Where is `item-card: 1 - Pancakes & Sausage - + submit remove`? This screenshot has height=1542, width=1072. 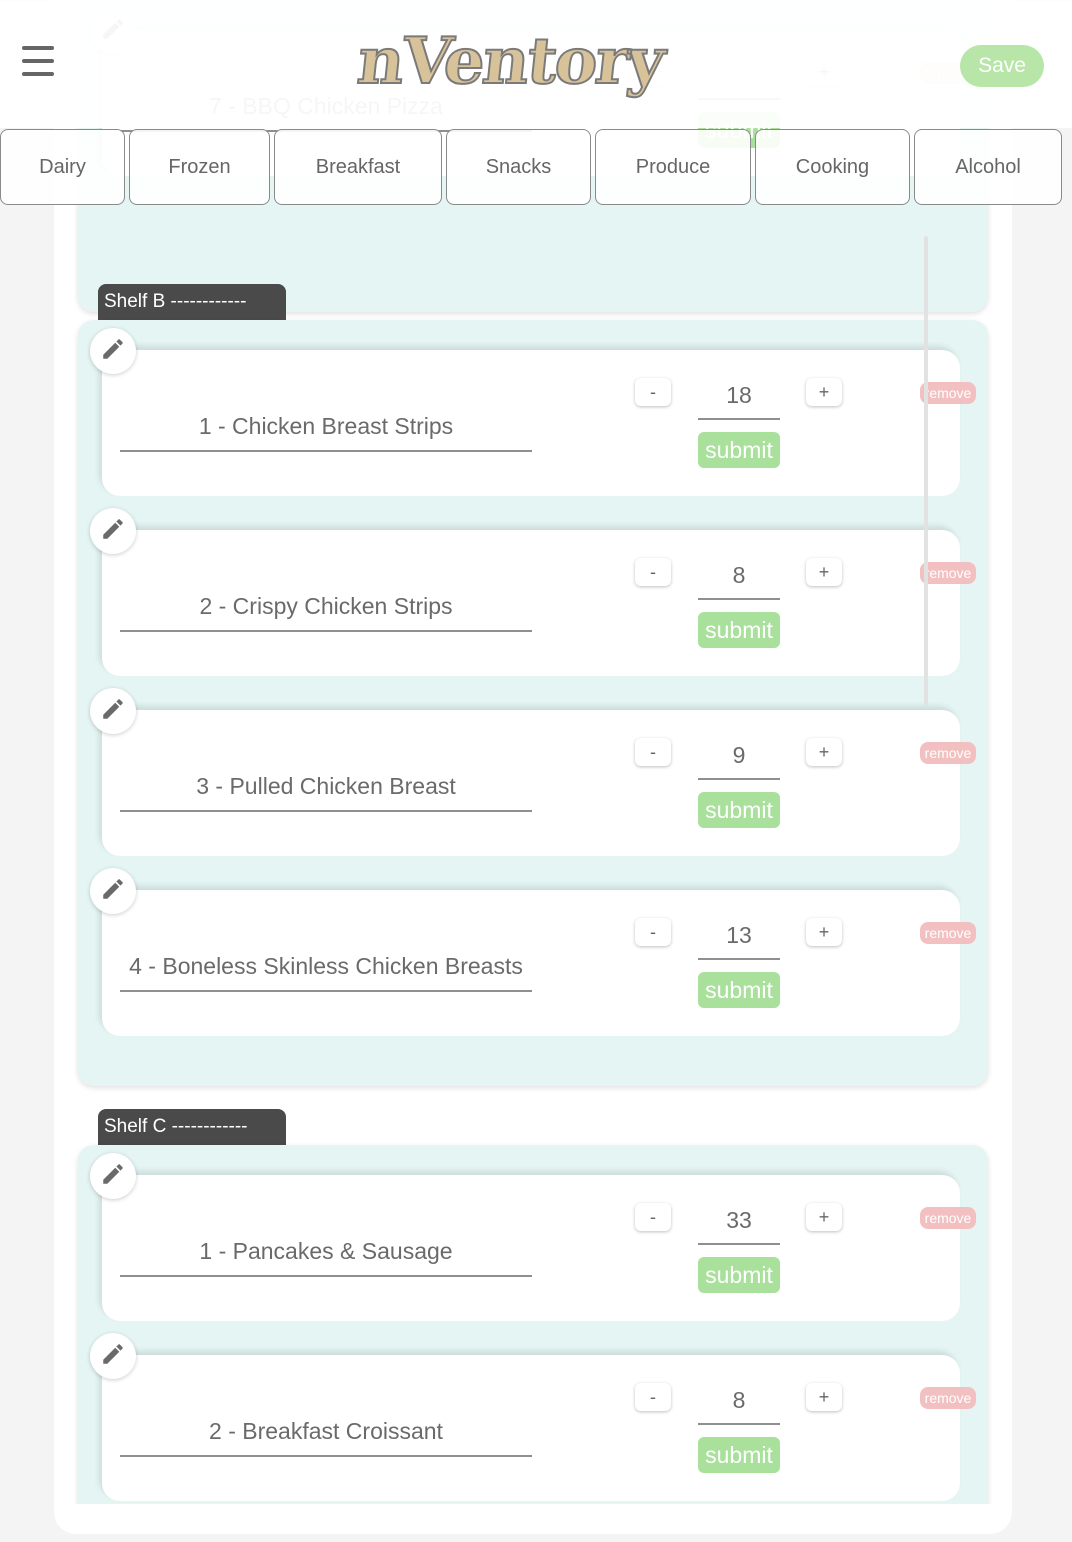 item-card: 1 - Pancakes & Sausage - + submit remove is located at coordinates (533, 1237).